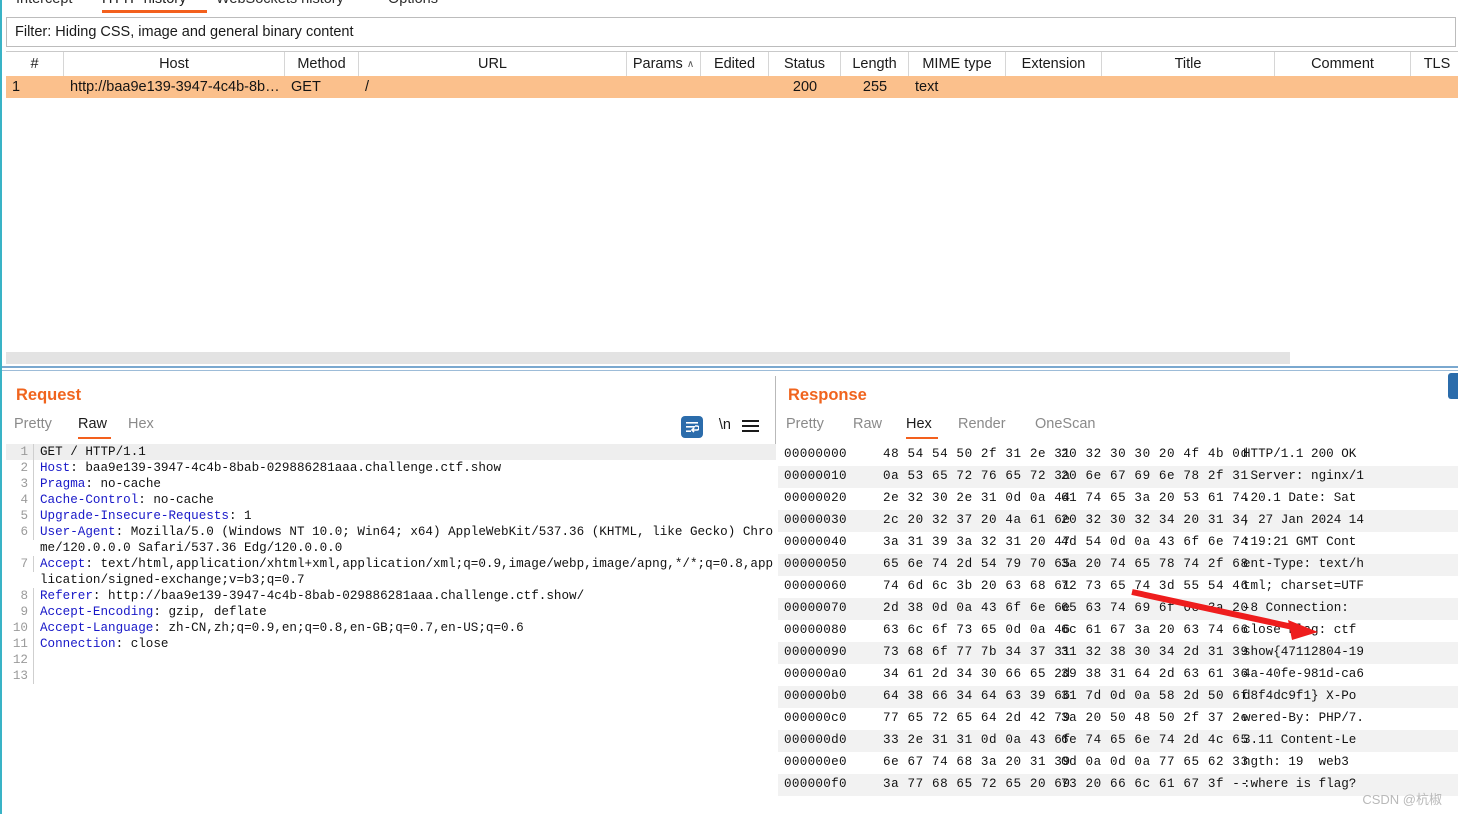  Describe the element at coordinates (1155, 630) in the screenshot. I see `hex-bytes-right: 6c 61 67 3a 20 63 74 66` at that location.